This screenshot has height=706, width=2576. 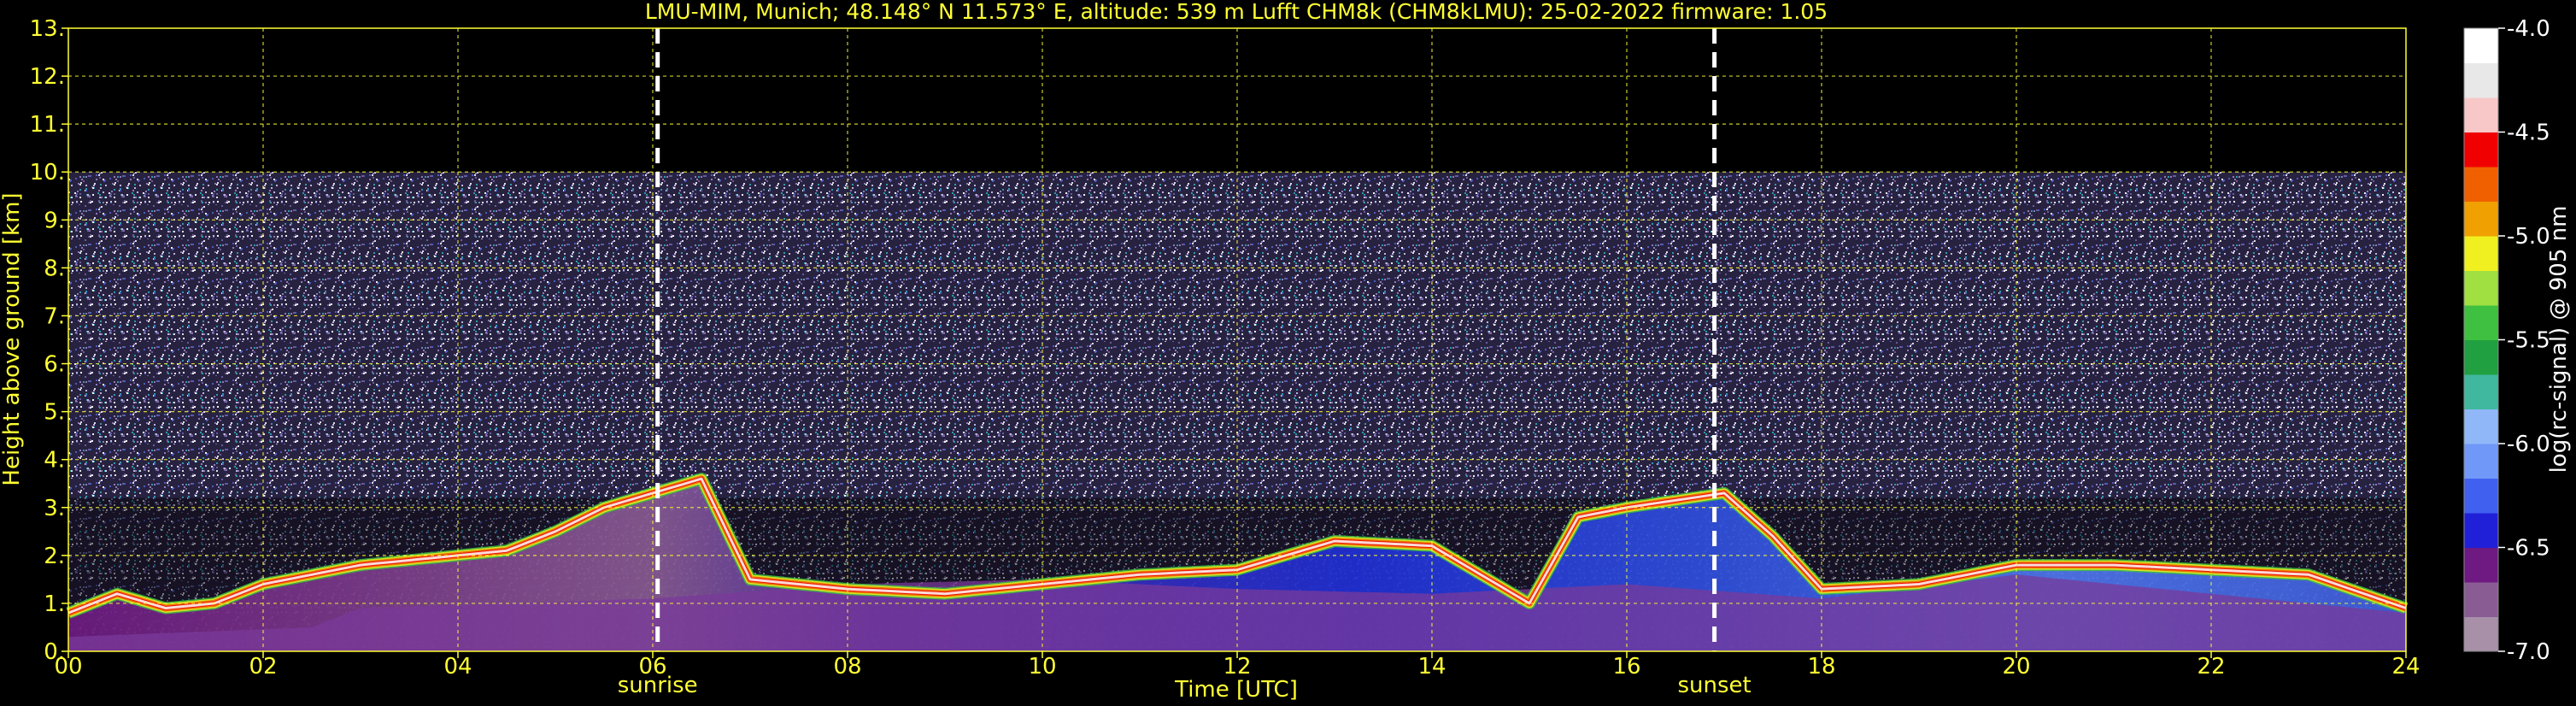 I want to click on y-tick-label: 13., so click(x=47, y=29).